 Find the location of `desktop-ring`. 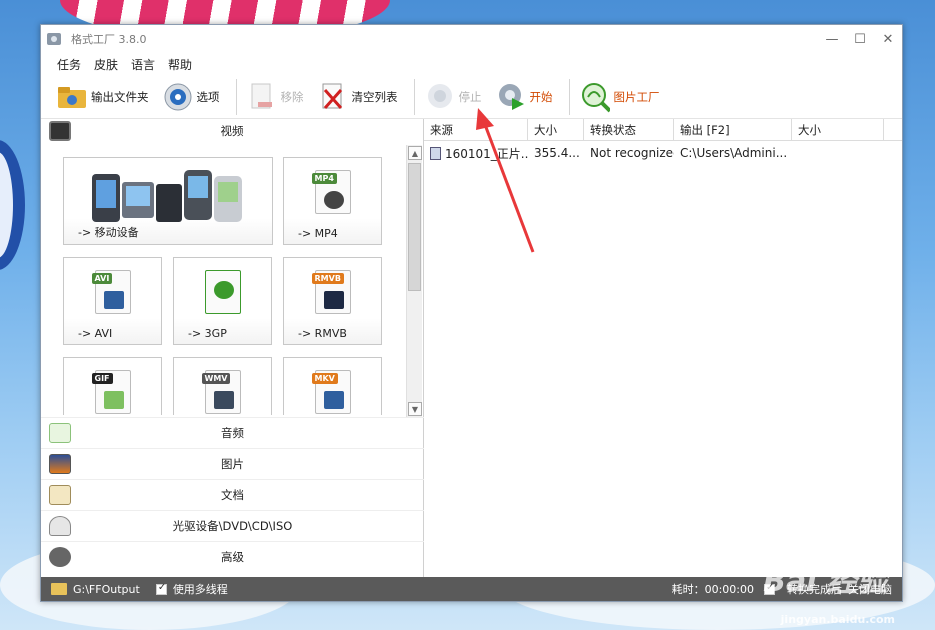

desktop-ring is located at coordinates (12, 205).